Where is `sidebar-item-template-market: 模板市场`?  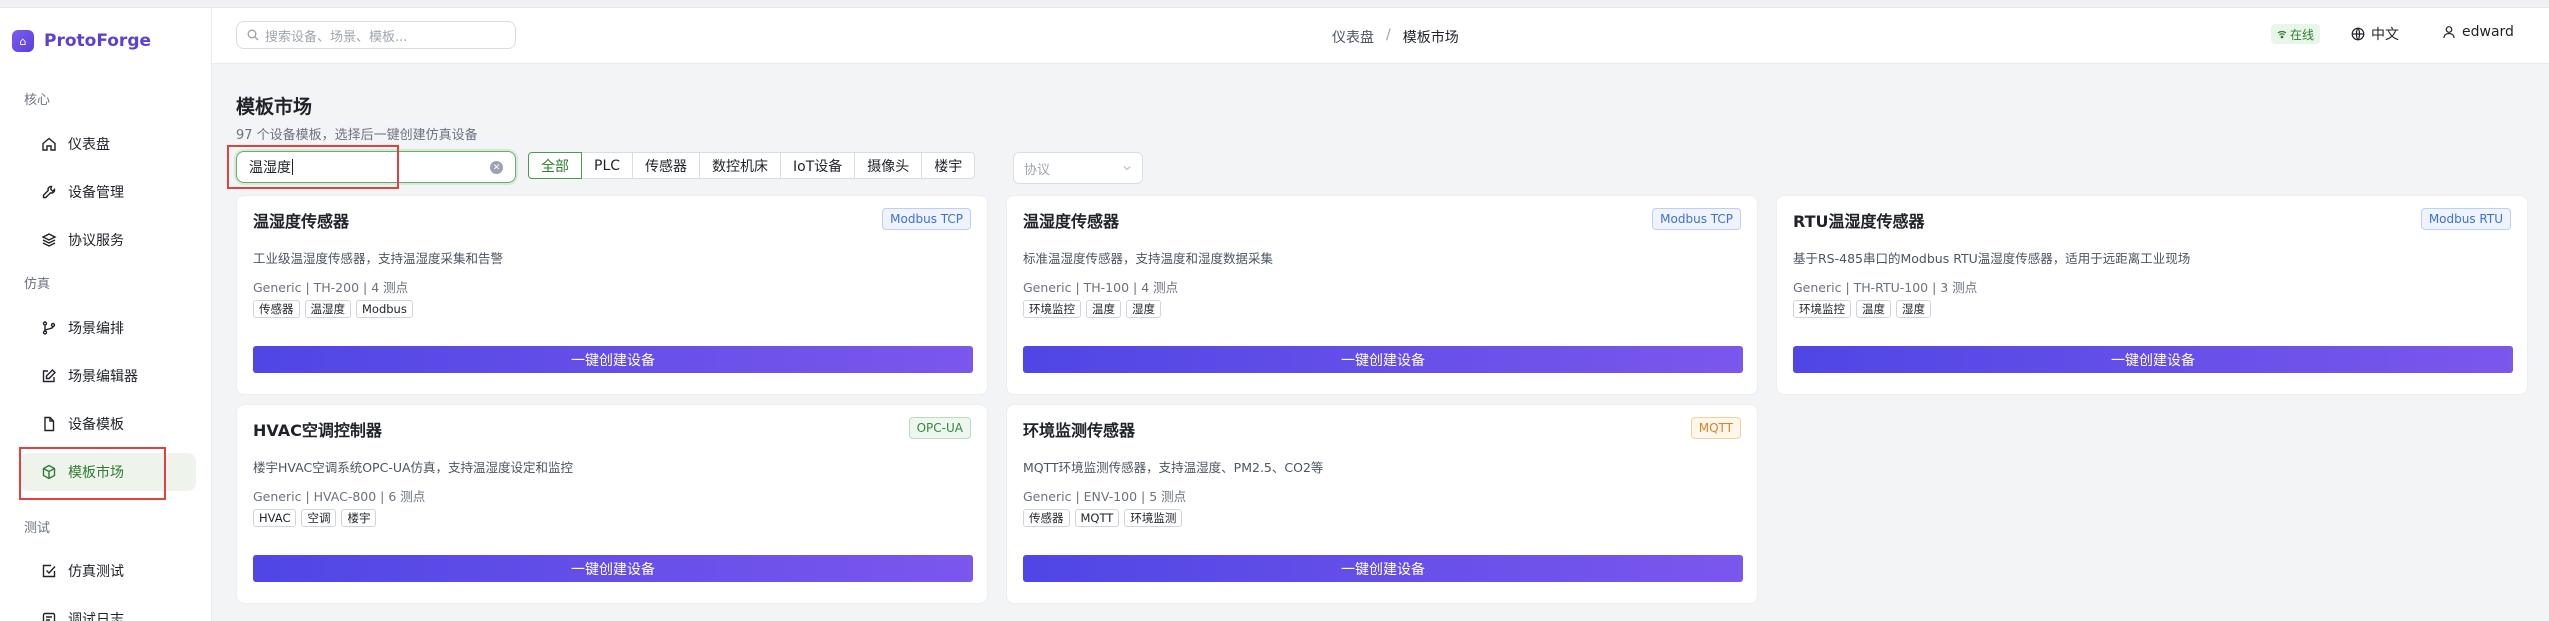
sidebar-item-template-market: 模板市场 is located at coordinates (108, 472).